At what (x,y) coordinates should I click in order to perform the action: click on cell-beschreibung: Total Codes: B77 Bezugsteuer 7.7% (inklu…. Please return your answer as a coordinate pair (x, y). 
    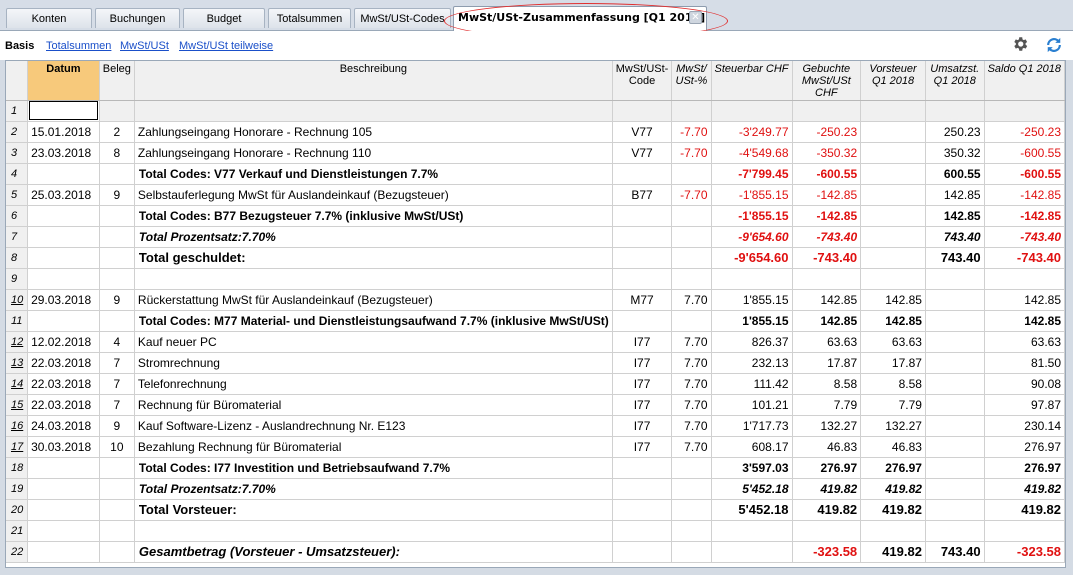
    Looking at the image, I should click on (373, 216).